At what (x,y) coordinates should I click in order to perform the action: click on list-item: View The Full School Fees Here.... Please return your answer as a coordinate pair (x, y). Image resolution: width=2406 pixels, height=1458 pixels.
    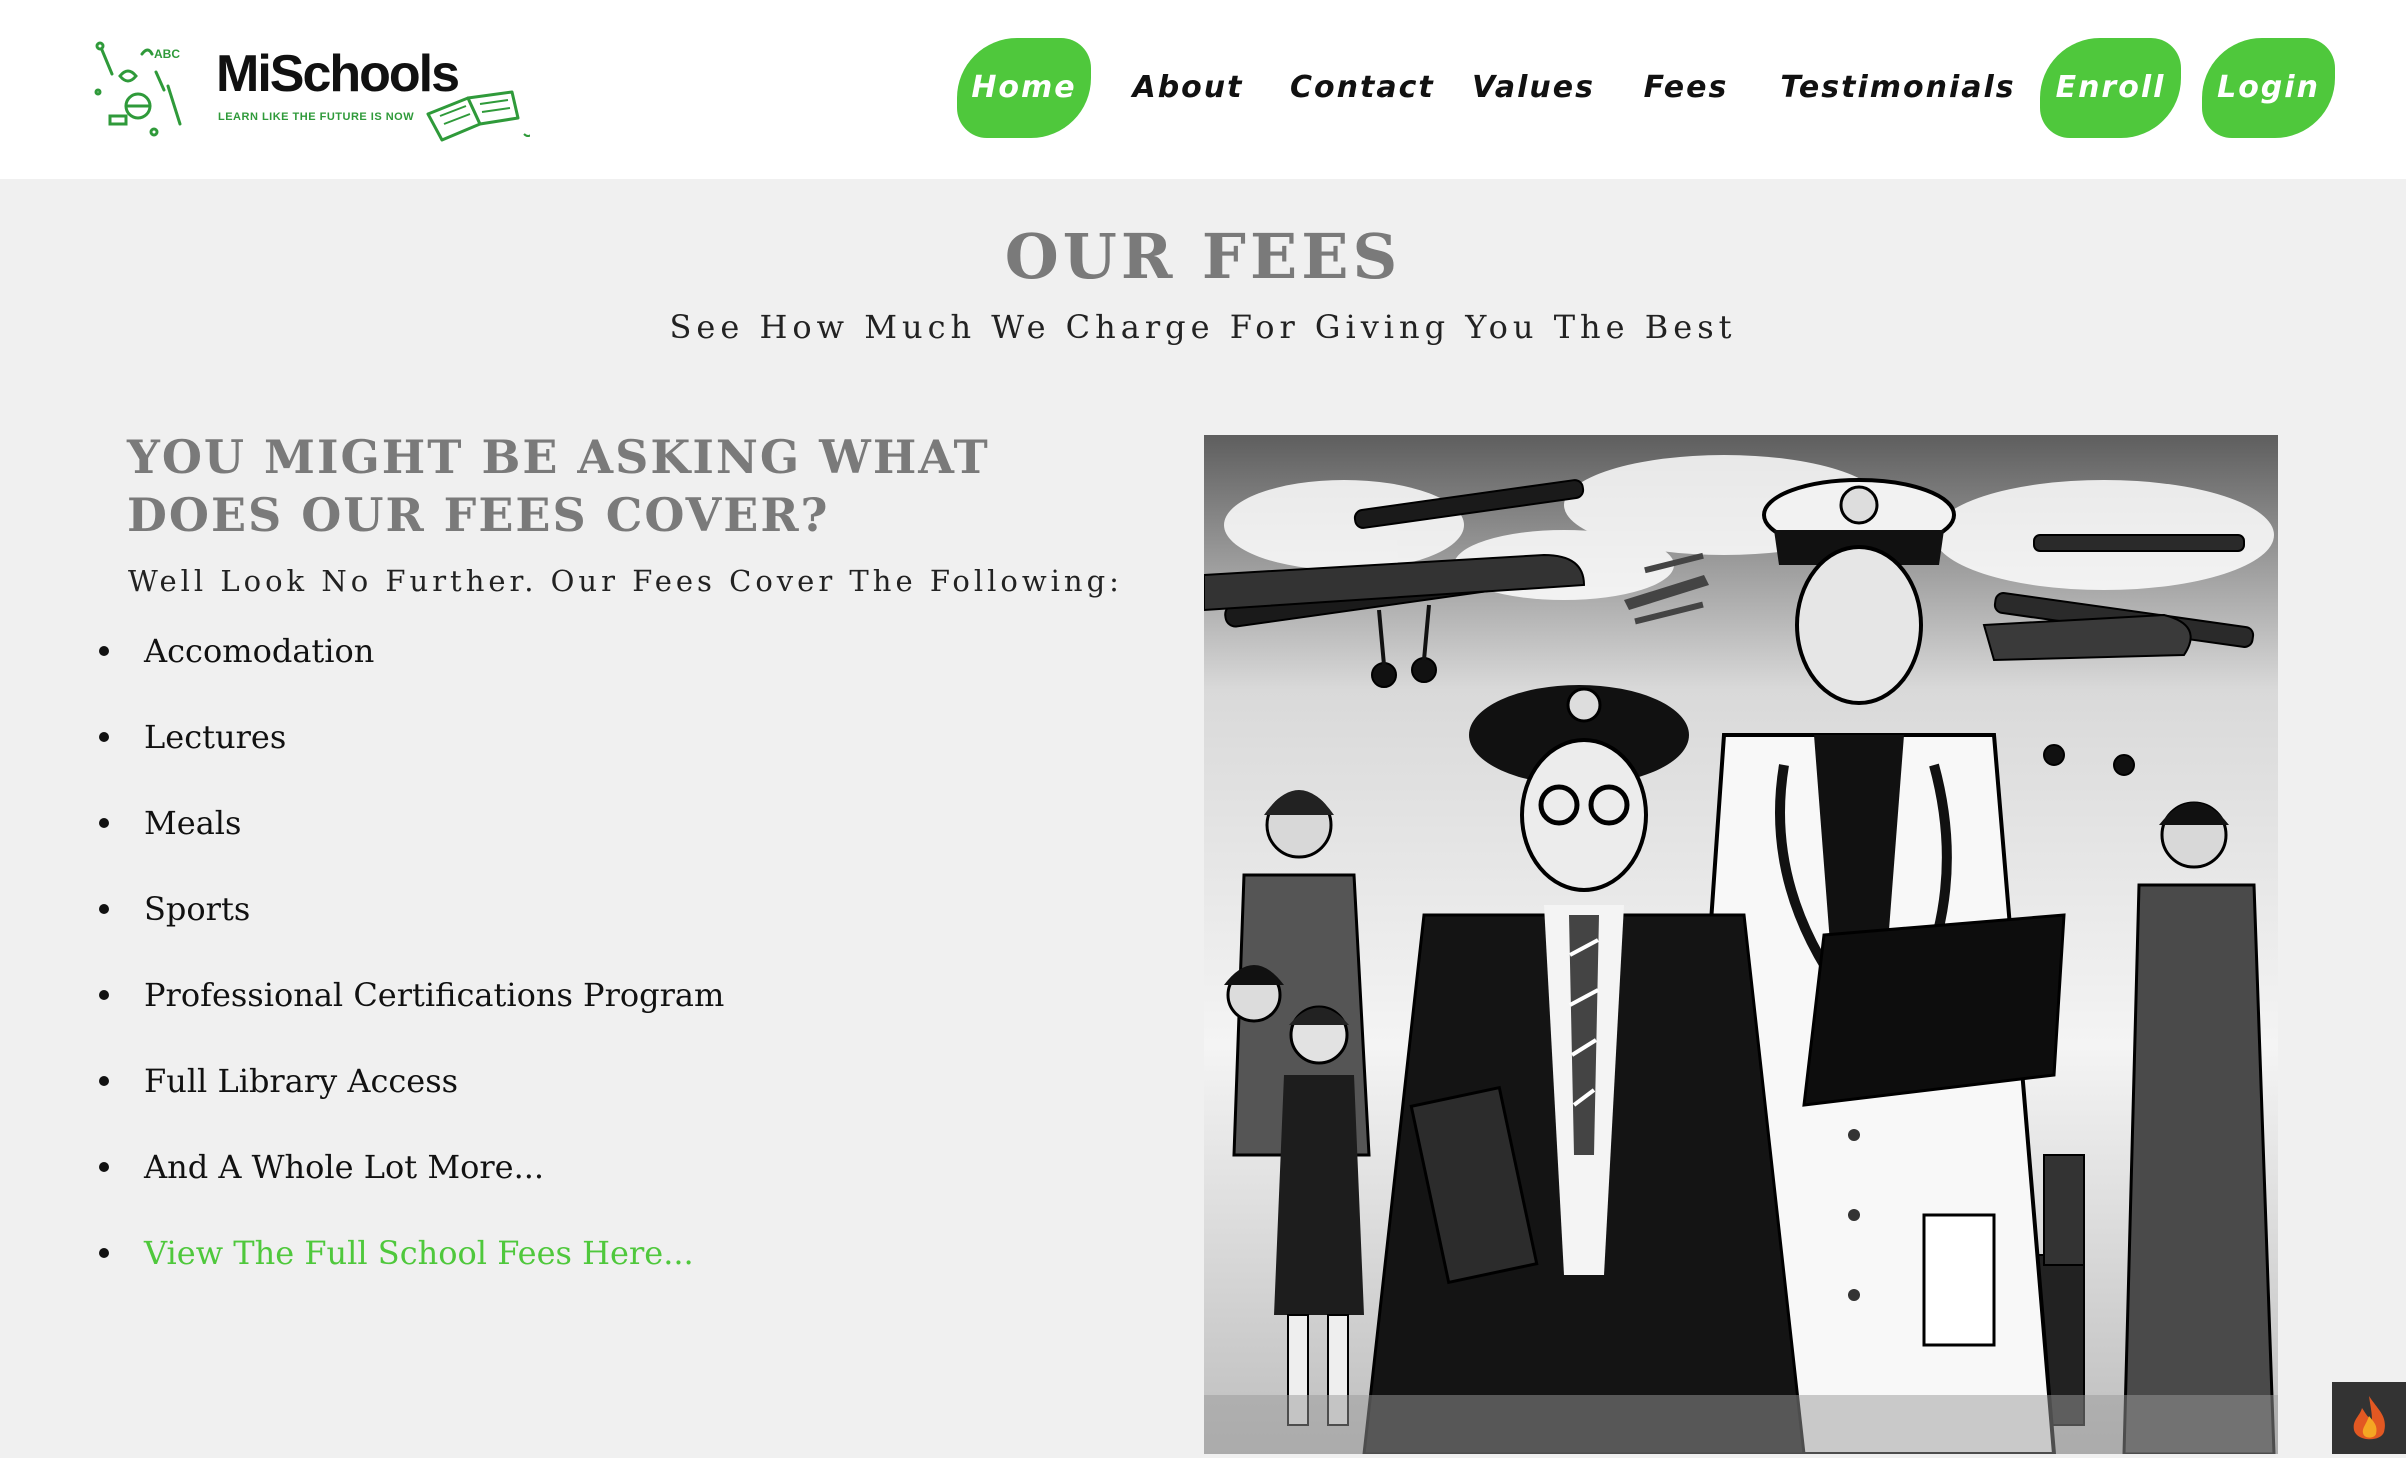
    Looking at the image, I should click on (409, 1270).